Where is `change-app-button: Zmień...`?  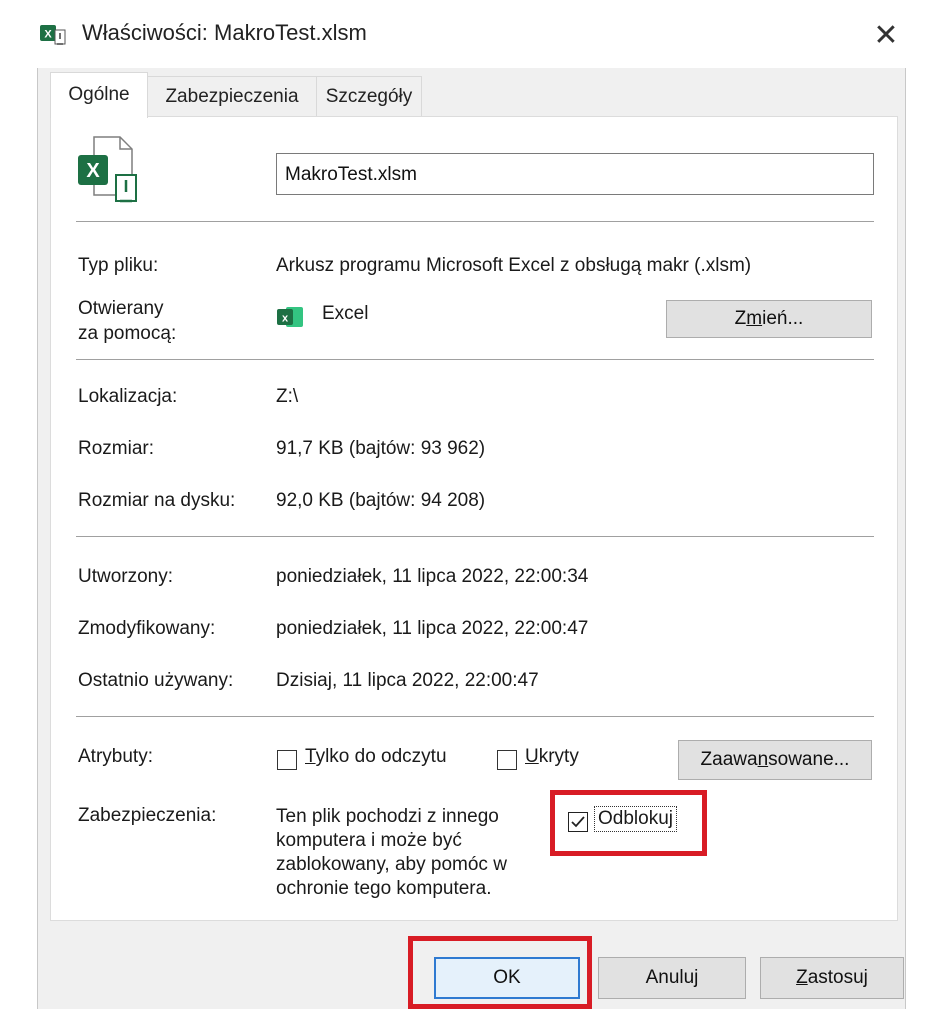
change-app-button: Zmień... is located at coordinates (769, 319).